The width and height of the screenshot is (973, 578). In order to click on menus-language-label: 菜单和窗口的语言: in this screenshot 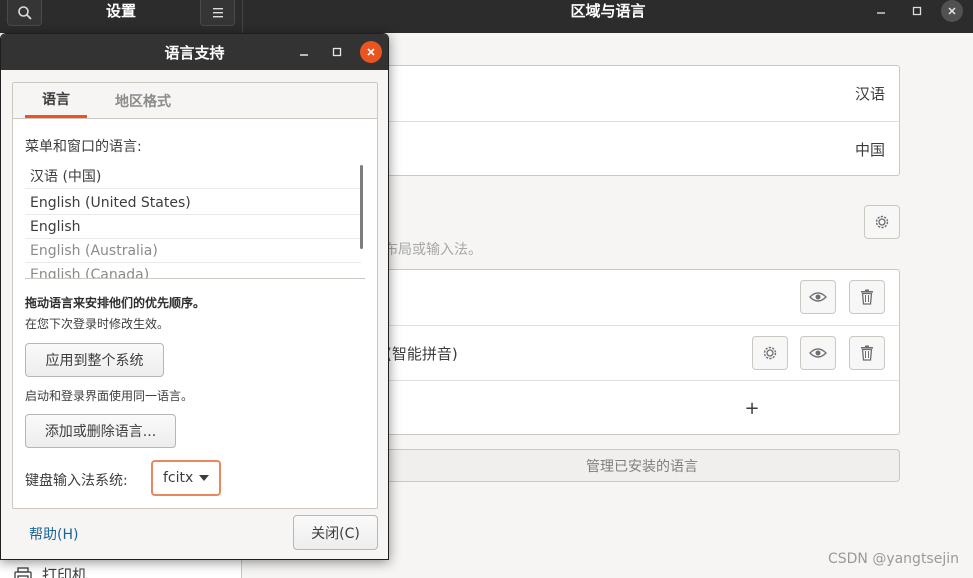, I will do `click(83, 147)`.